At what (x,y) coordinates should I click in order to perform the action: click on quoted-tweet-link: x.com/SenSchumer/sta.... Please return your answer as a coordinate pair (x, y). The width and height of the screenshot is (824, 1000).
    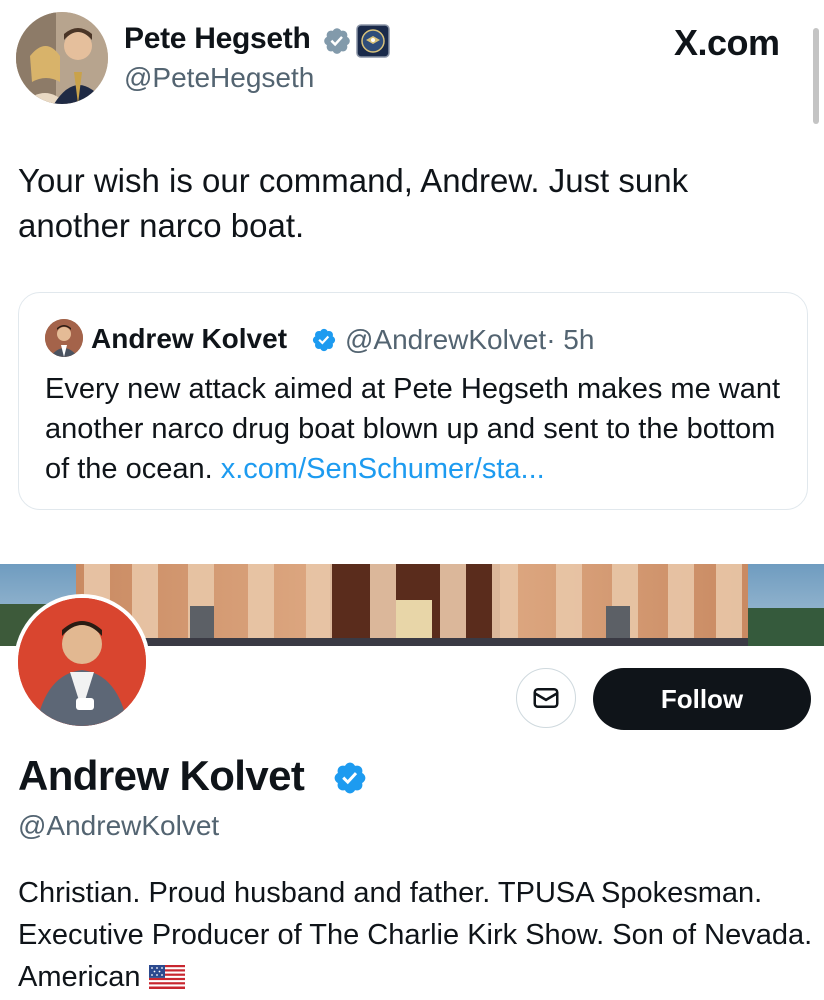
    Looking at the image, I should click on (383, 469).